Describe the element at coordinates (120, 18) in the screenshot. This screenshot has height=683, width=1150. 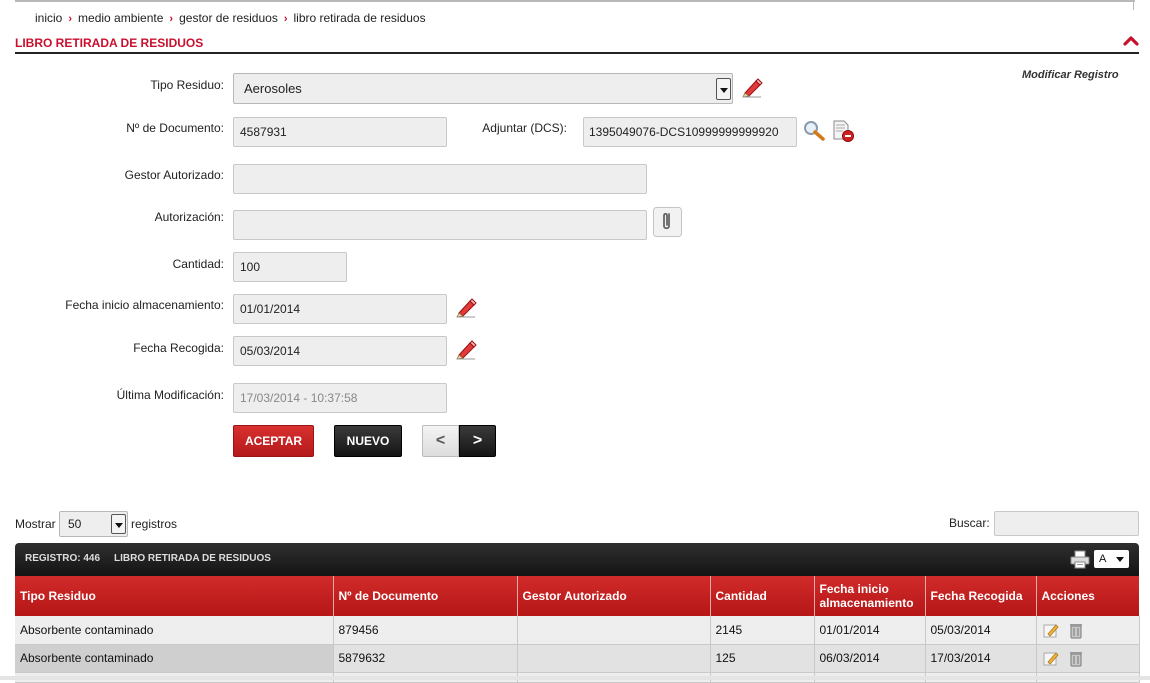
I see `breadcrumb-item-medio-ambiente: medio ambiente` at that location.